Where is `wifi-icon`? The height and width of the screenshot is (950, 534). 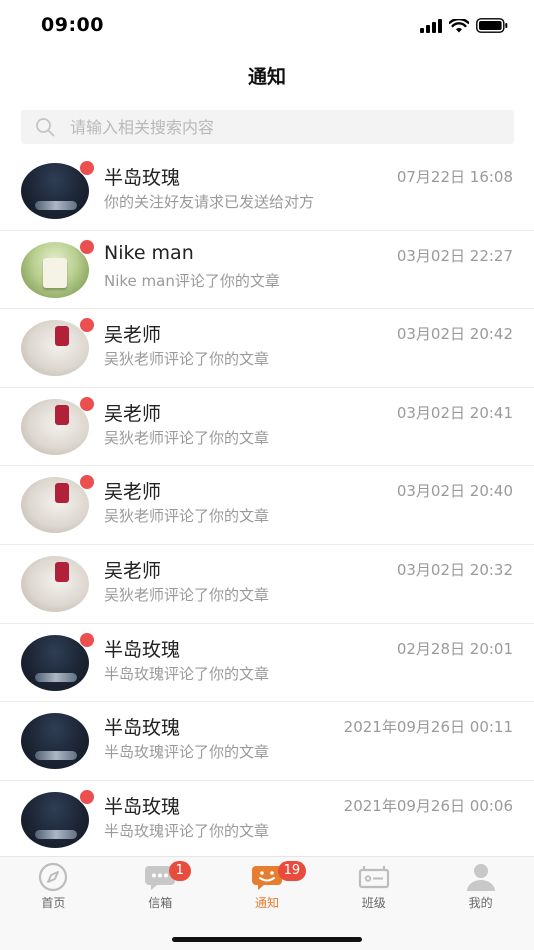 wifi-icon is located at coordinates (459, 25).